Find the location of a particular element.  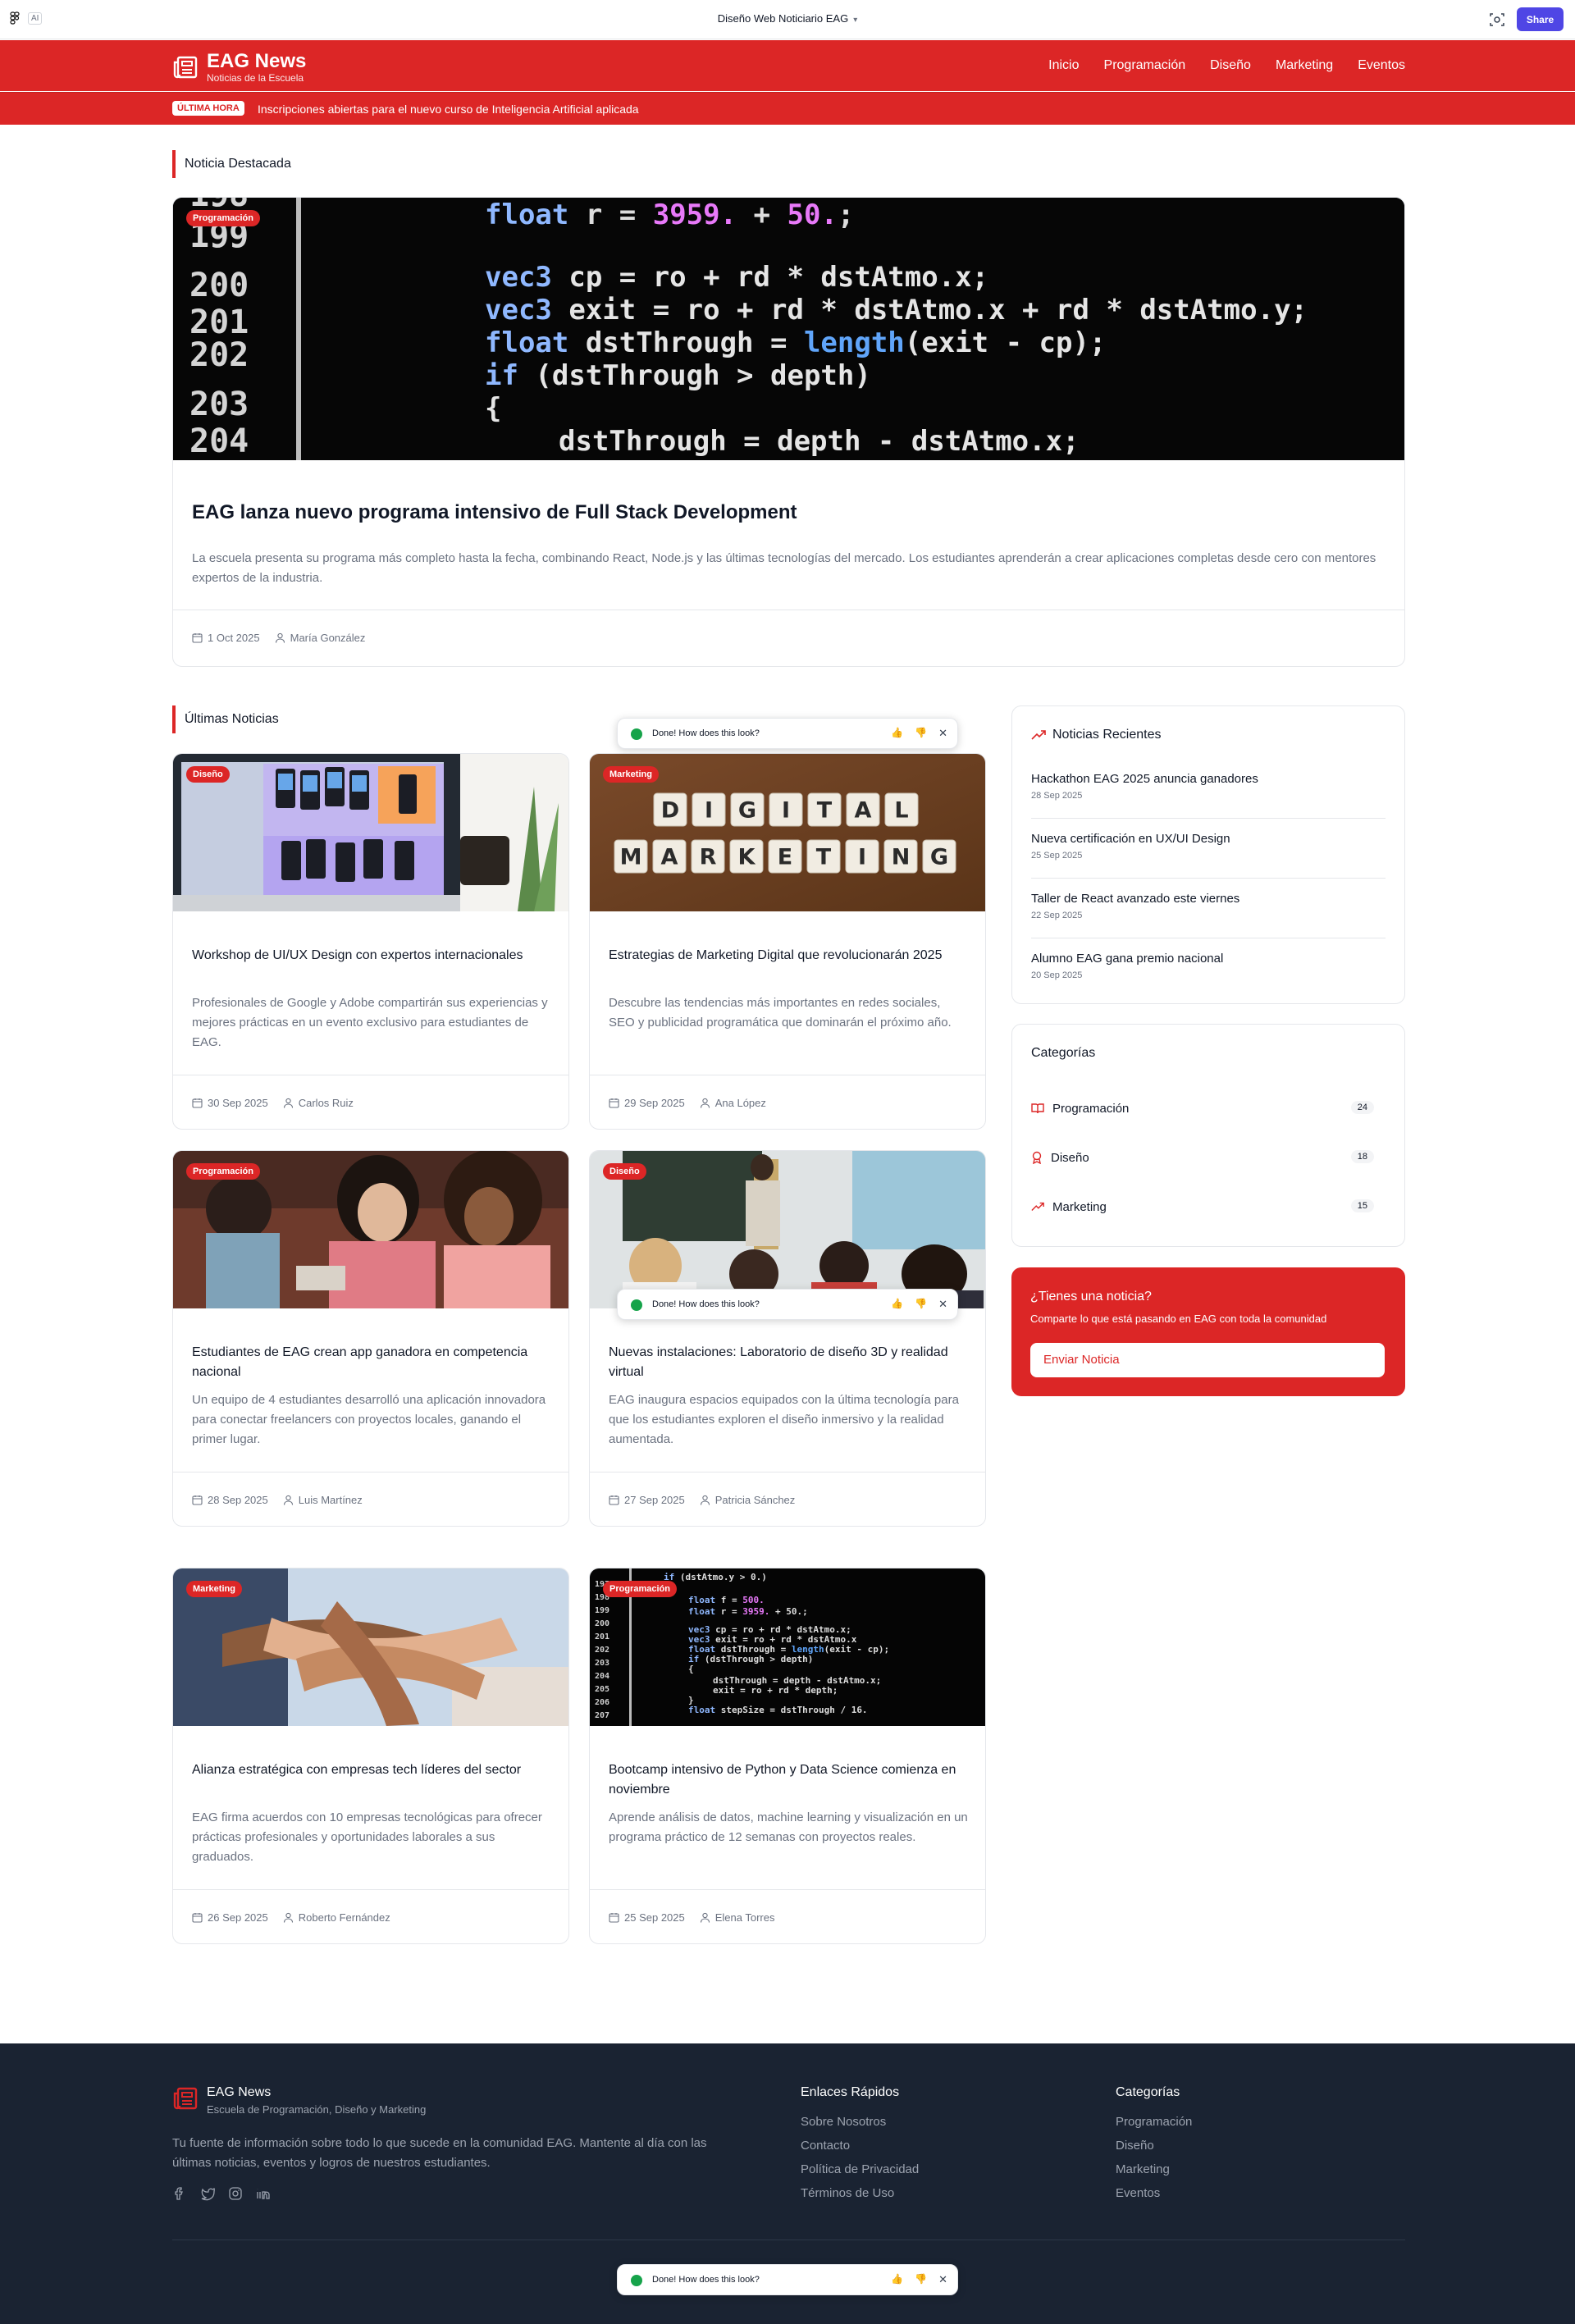

recent-title-text: Noticias Recientes is located at coordinates (1107, 735).